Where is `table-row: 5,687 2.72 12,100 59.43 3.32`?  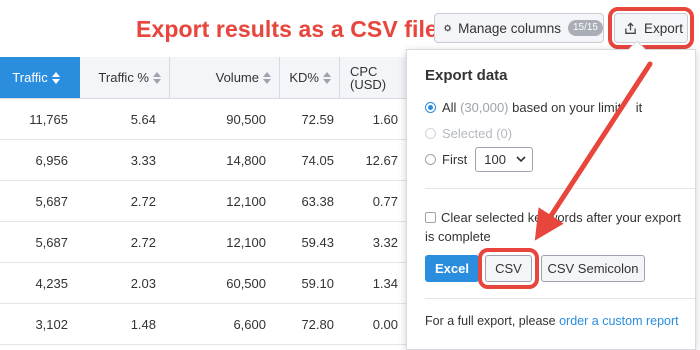 table-row: 5,687 2.72 12,100 59.43 3.32 is located at coordinates (205, 242).